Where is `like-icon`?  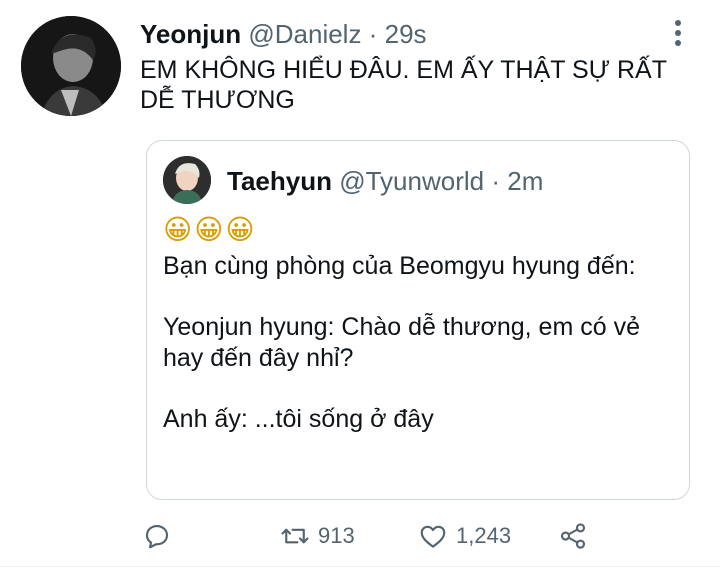
like-icon is located at coordinates (433, 536).